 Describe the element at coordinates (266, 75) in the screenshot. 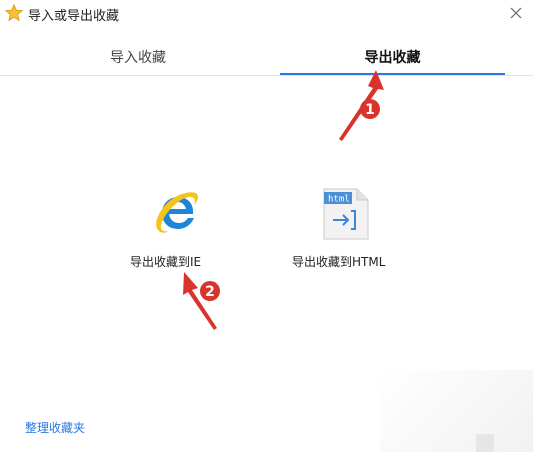

I see `tab-divider` at that location.